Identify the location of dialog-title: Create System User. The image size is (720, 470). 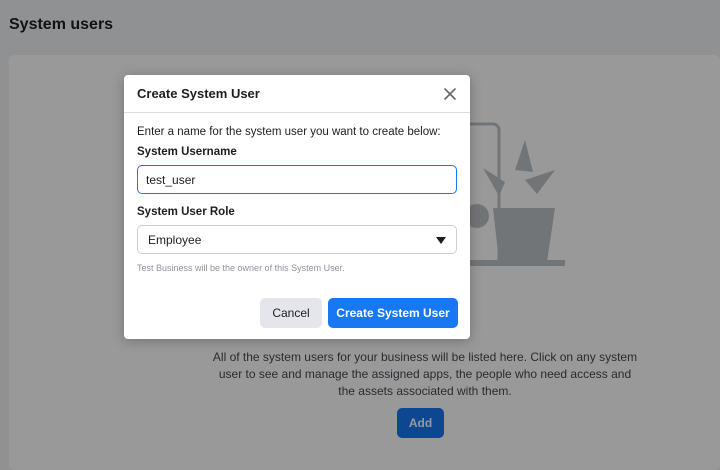
(198, 93).